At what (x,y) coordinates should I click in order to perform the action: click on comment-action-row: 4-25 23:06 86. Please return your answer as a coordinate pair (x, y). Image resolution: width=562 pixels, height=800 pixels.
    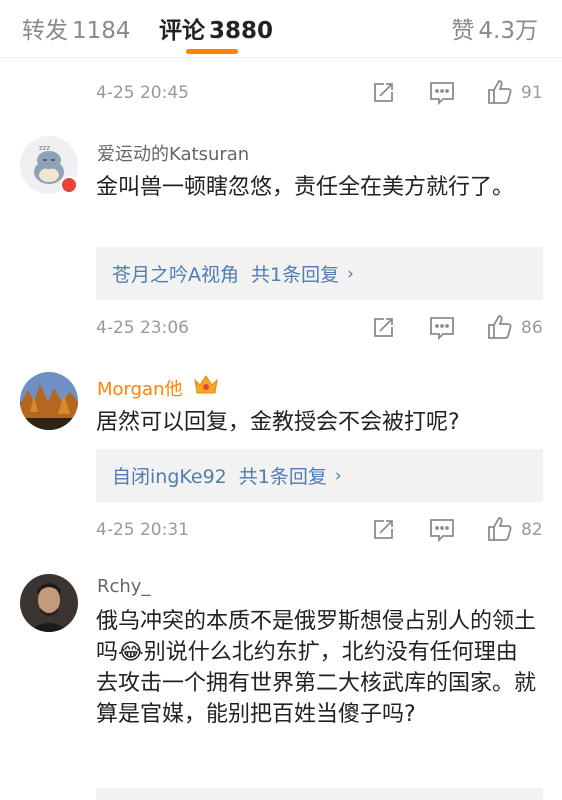
    Looking at the image, I should click on (281, 328).